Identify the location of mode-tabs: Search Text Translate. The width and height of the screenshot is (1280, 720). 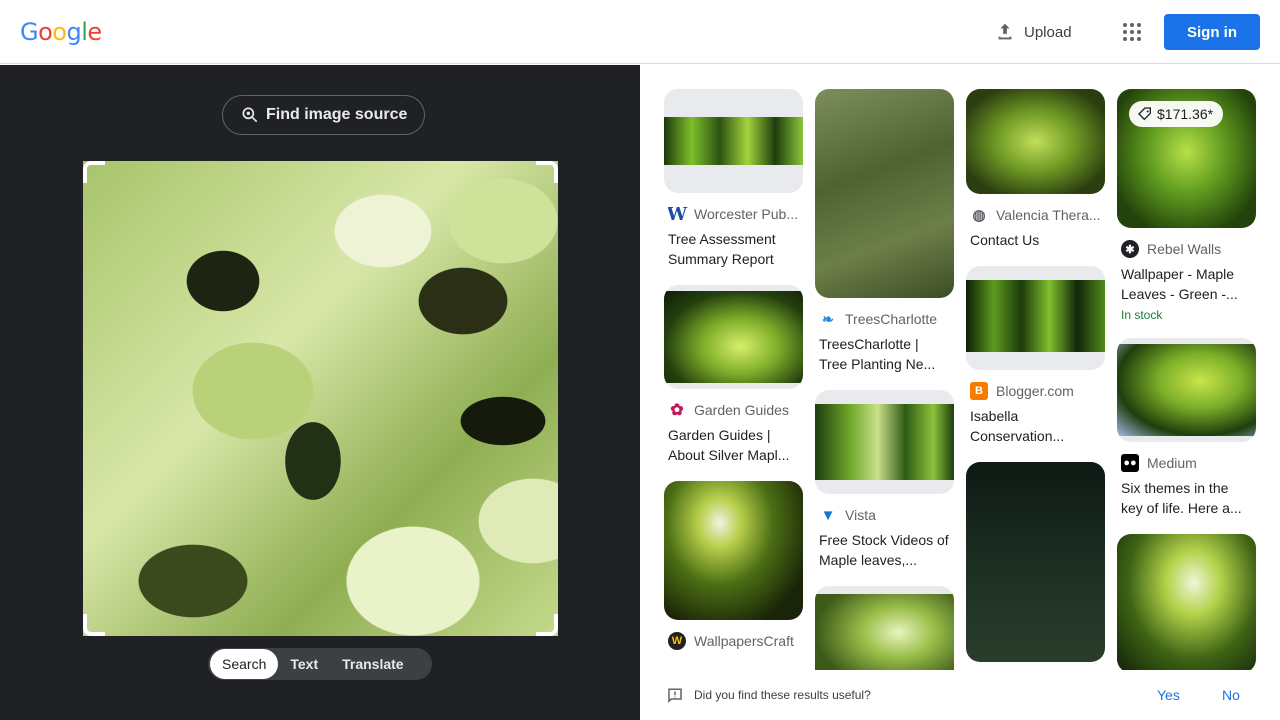
(320, 664).